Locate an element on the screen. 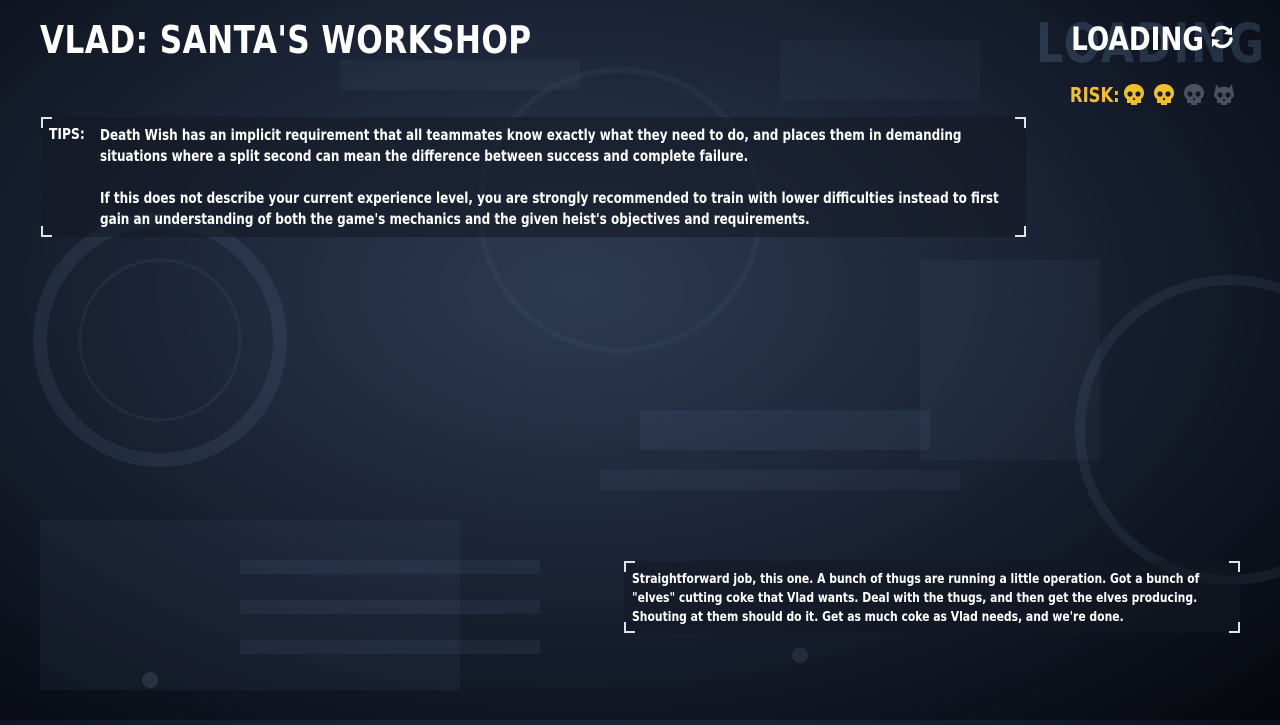 The width and height of the screenshot is (1280, 725). refresh-icon is located at coordinates (1222, 39).